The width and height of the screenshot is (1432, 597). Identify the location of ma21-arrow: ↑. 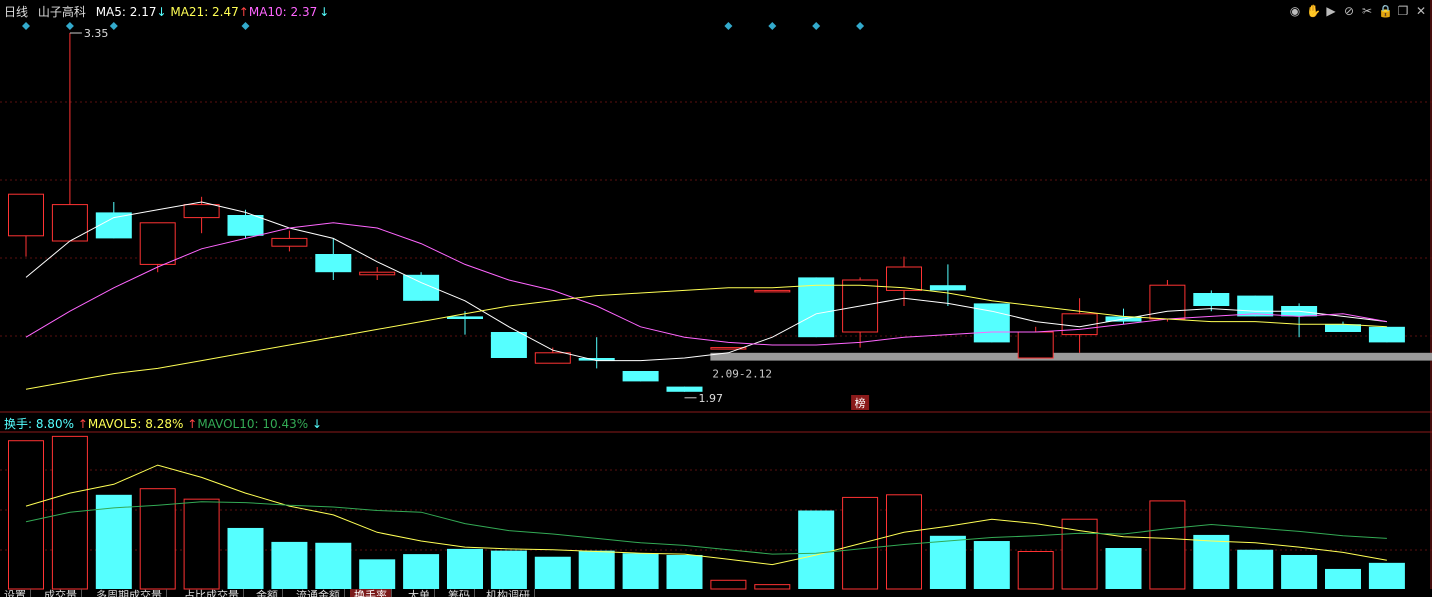
(243, 12).